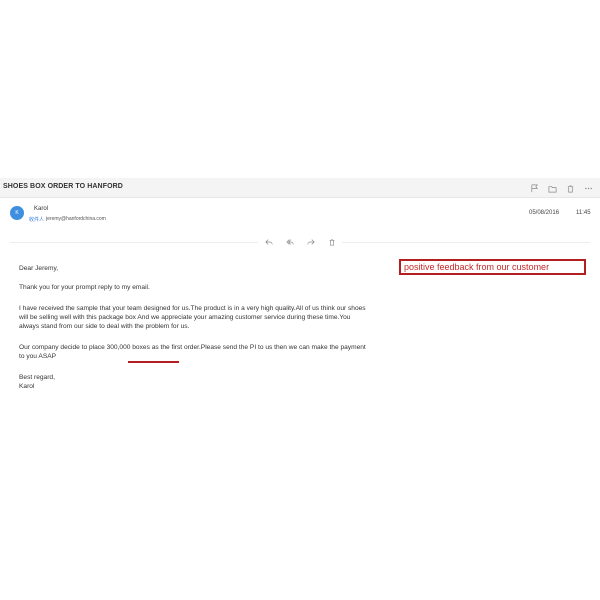 The width and height of the screenshot is (600, 600). I want to click on email-date: 05/08/2016, so click(544, 213).